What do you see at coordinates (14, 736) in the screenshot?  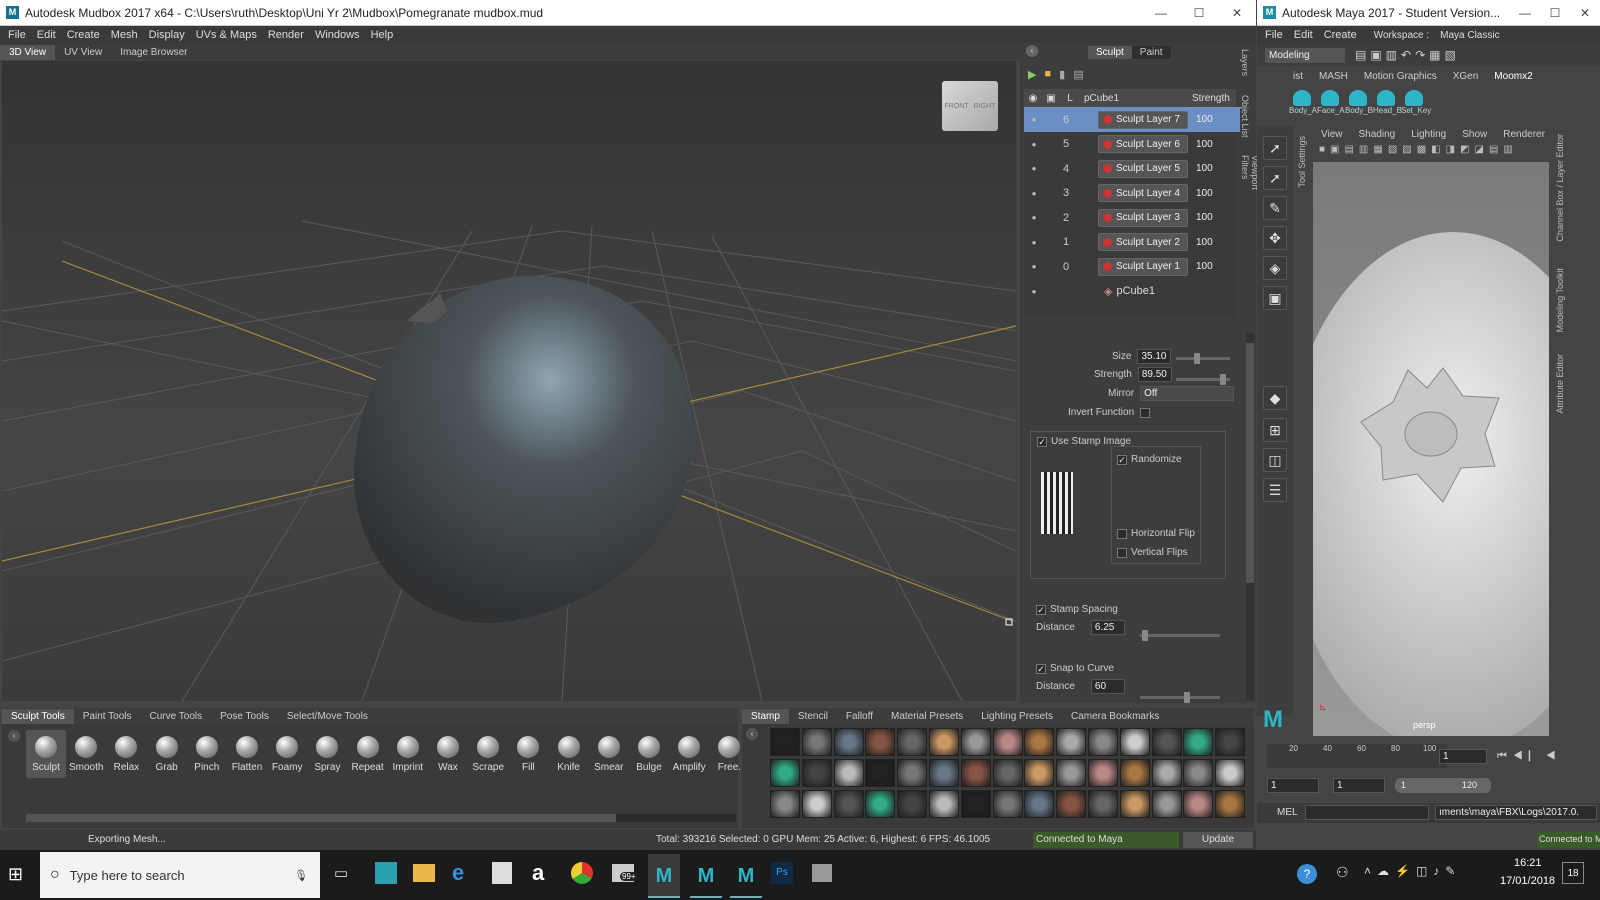 I see `tools-scroll-left-icon: ‹` at bounding box center [14, 736].